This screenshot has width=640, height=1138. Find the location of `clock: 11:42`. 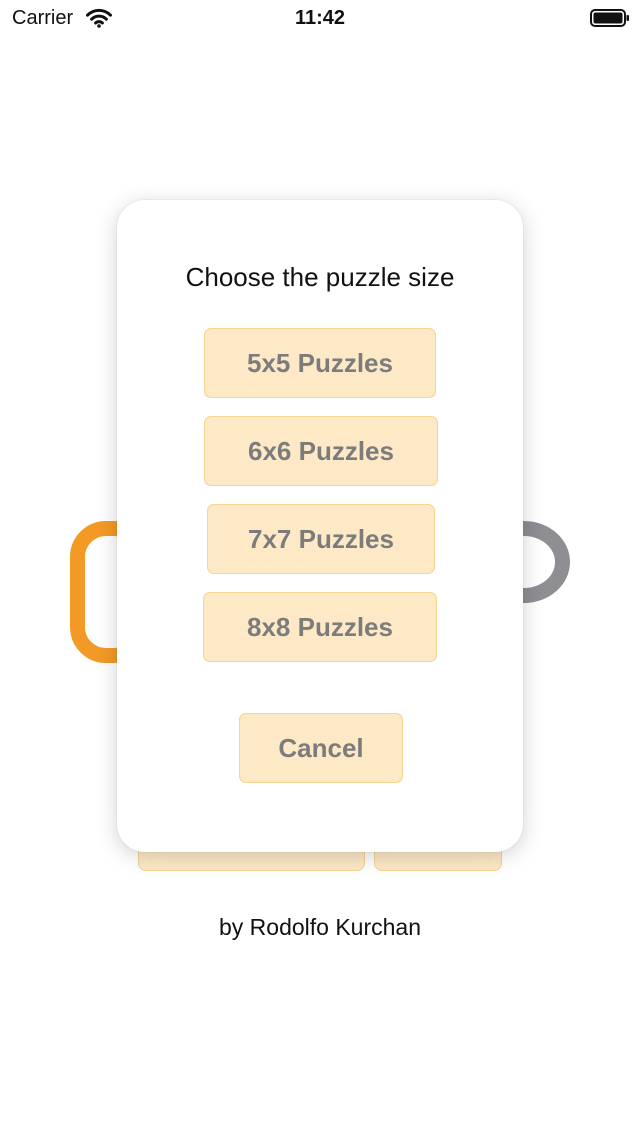

clock: 11:42 is located at coordinates (320, 18).